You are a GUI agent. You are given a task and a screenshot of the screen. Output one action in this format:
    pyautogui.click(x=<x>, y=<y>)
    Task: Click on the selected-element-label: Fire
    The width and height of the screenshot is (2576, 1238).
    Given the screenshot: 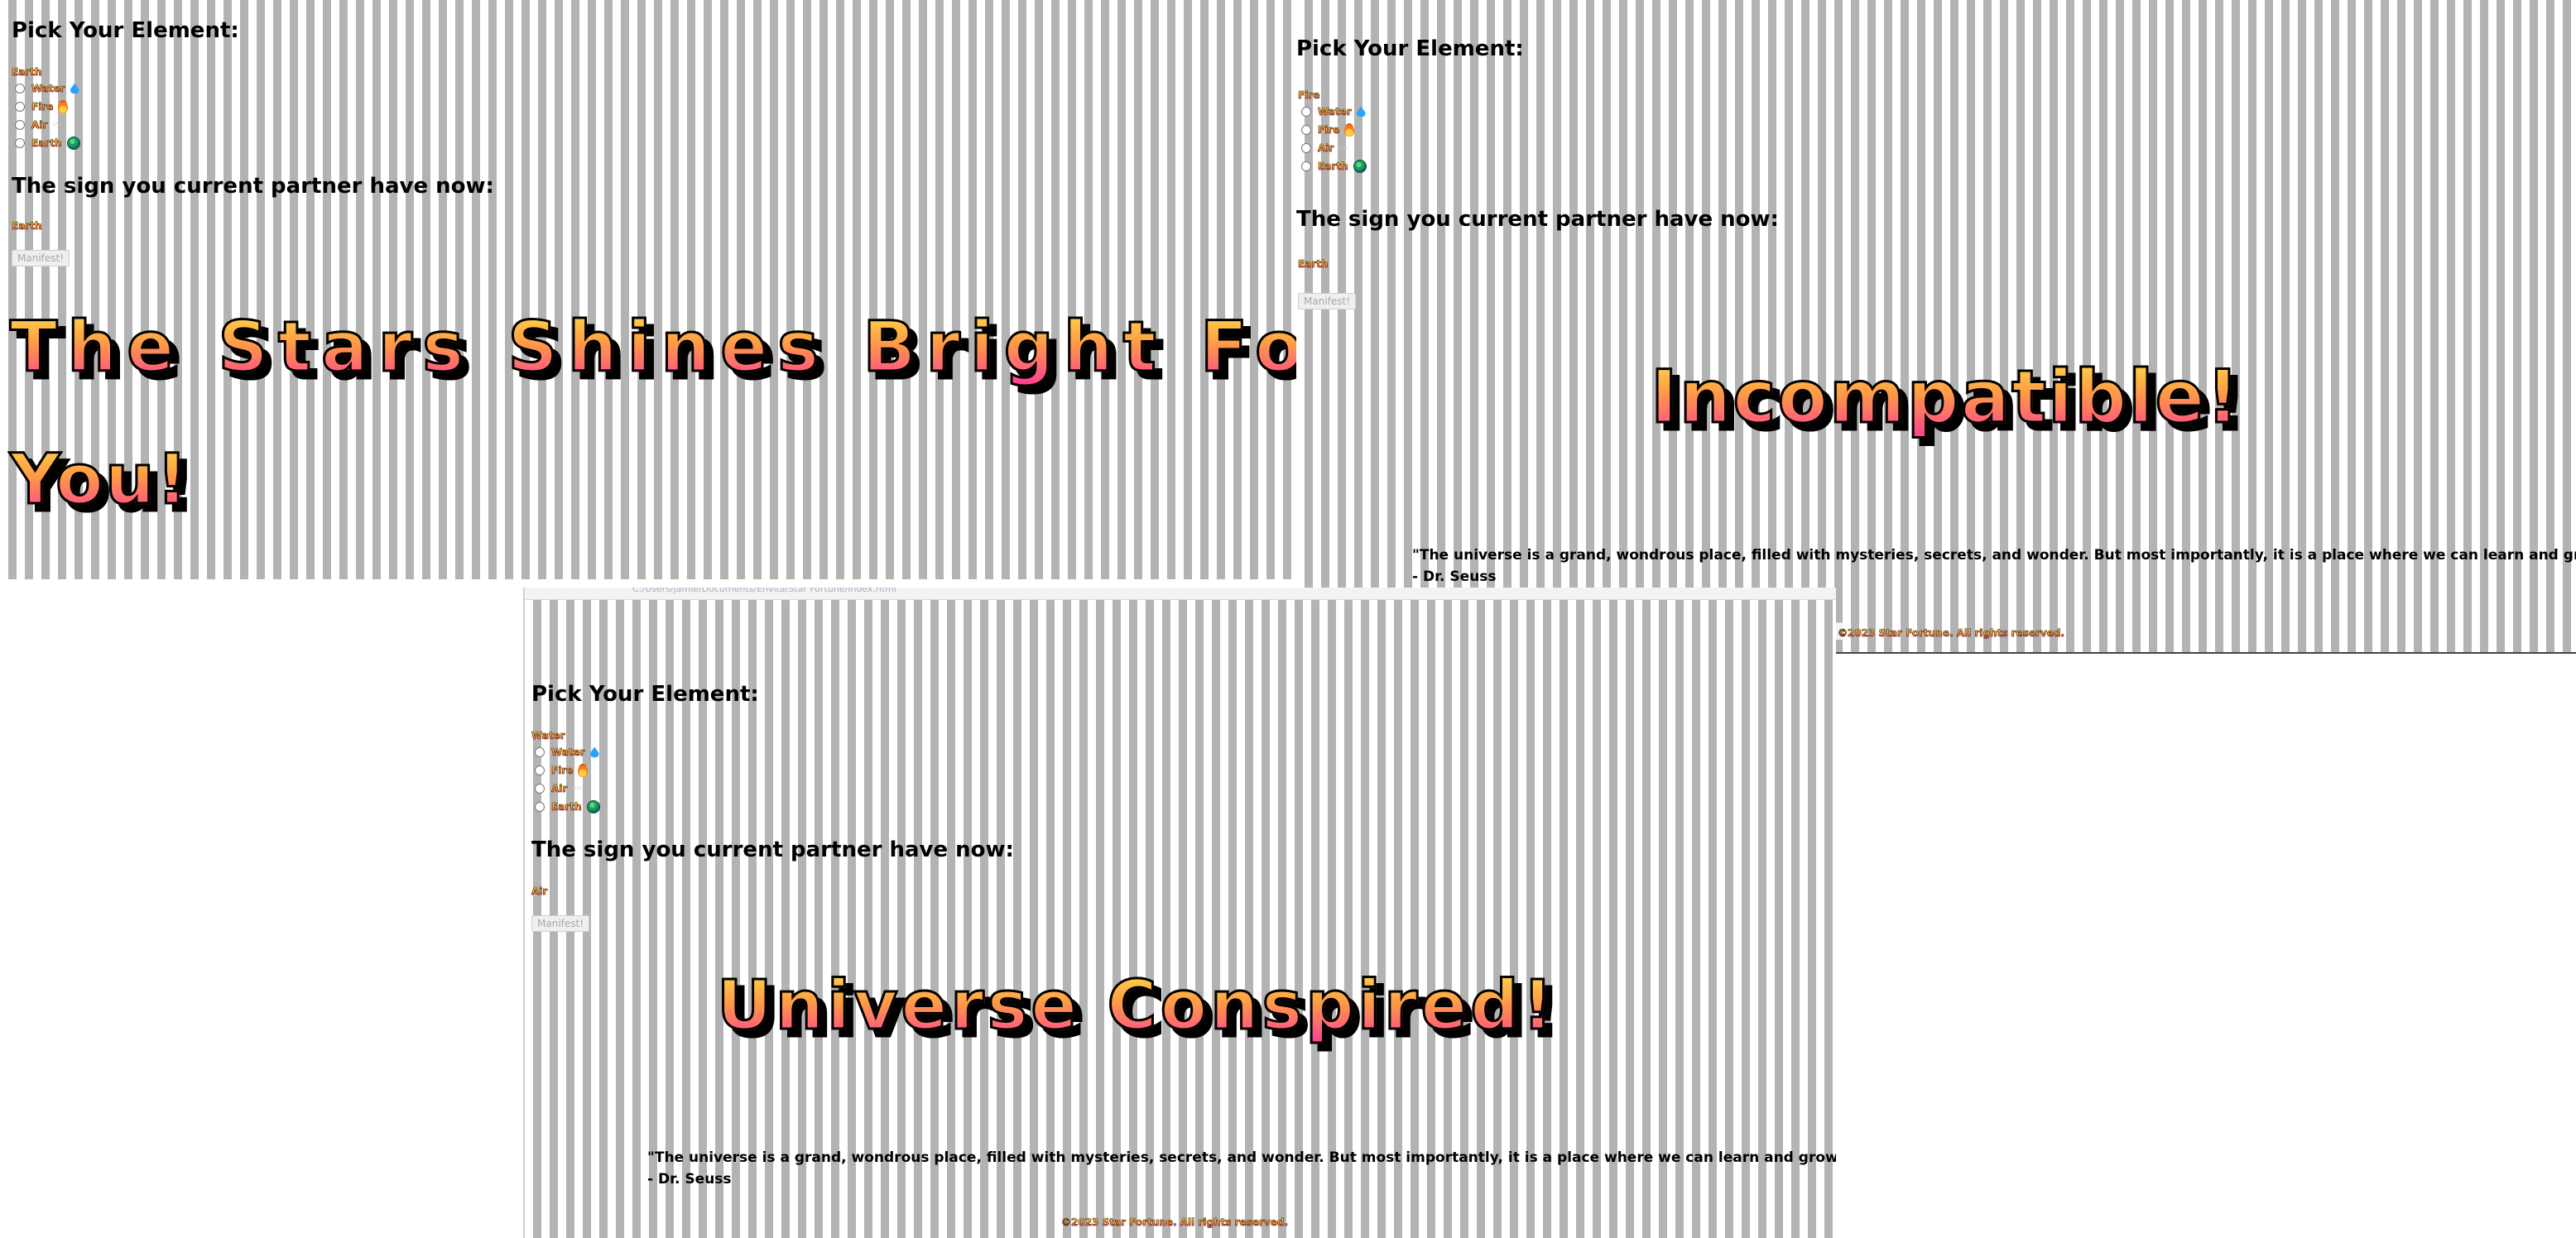 What is the action you would take?
    pyautogui.click(x=1309, y=95)
    